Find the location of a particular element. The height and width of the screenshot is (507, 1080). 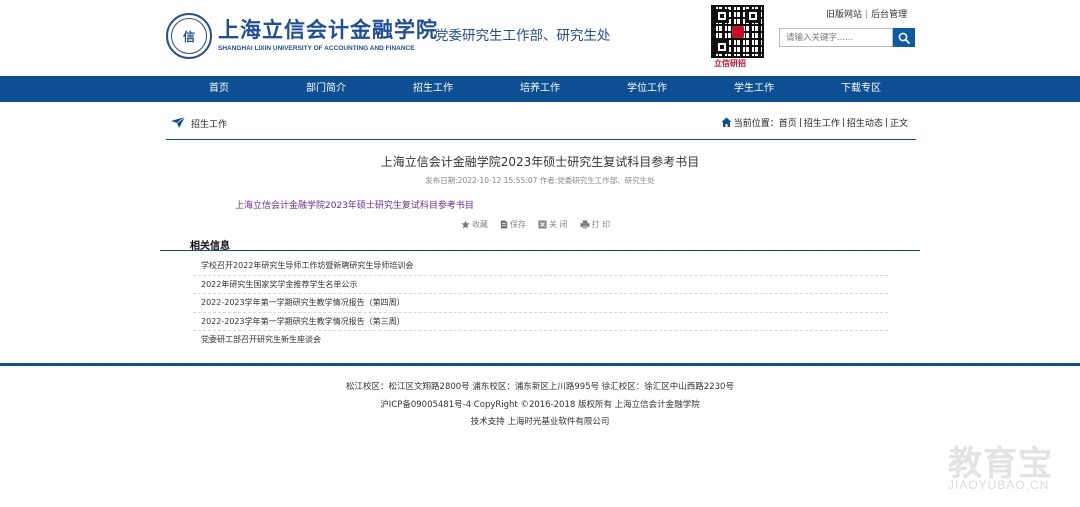

related-item: 学校召开2022年研究生导师工作坊暨新聘研究生导师培训会 is located at coordinates (540, 266).